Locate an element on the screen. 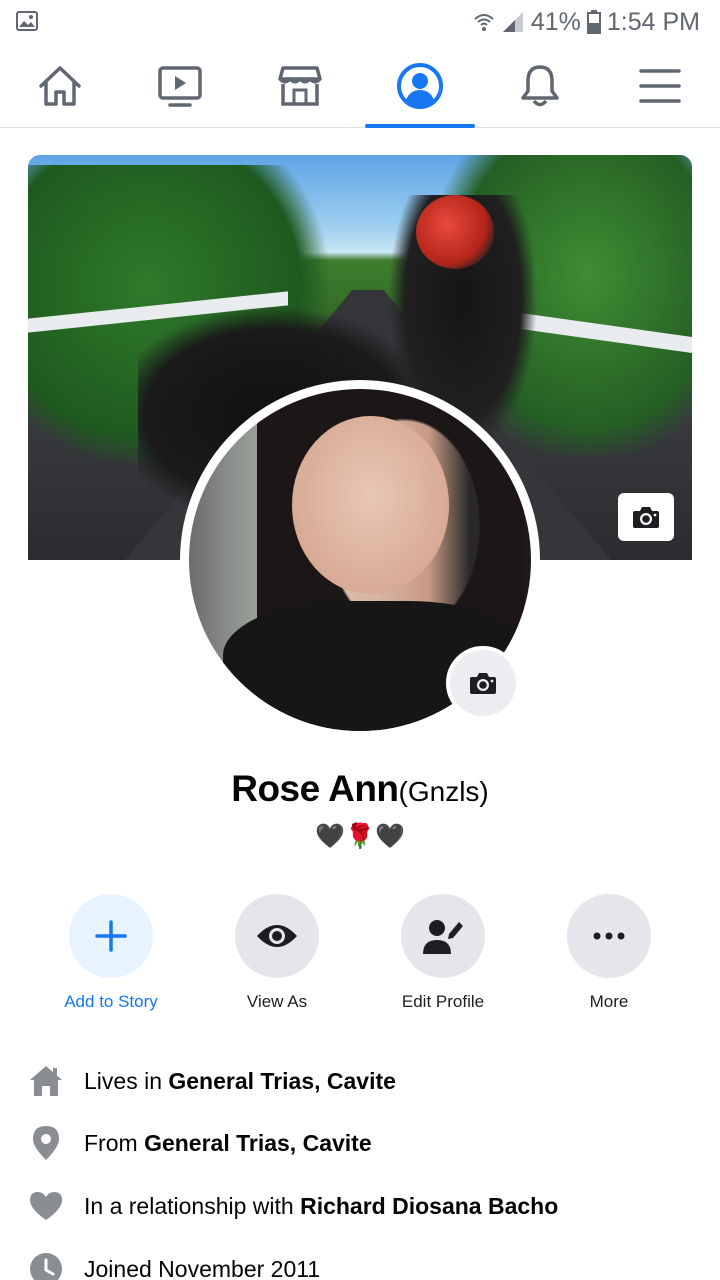 This screenshot has width=720, height=1280. profile-actions: Add to Story View As Edit Profile More is located at coordinates (360, 959).